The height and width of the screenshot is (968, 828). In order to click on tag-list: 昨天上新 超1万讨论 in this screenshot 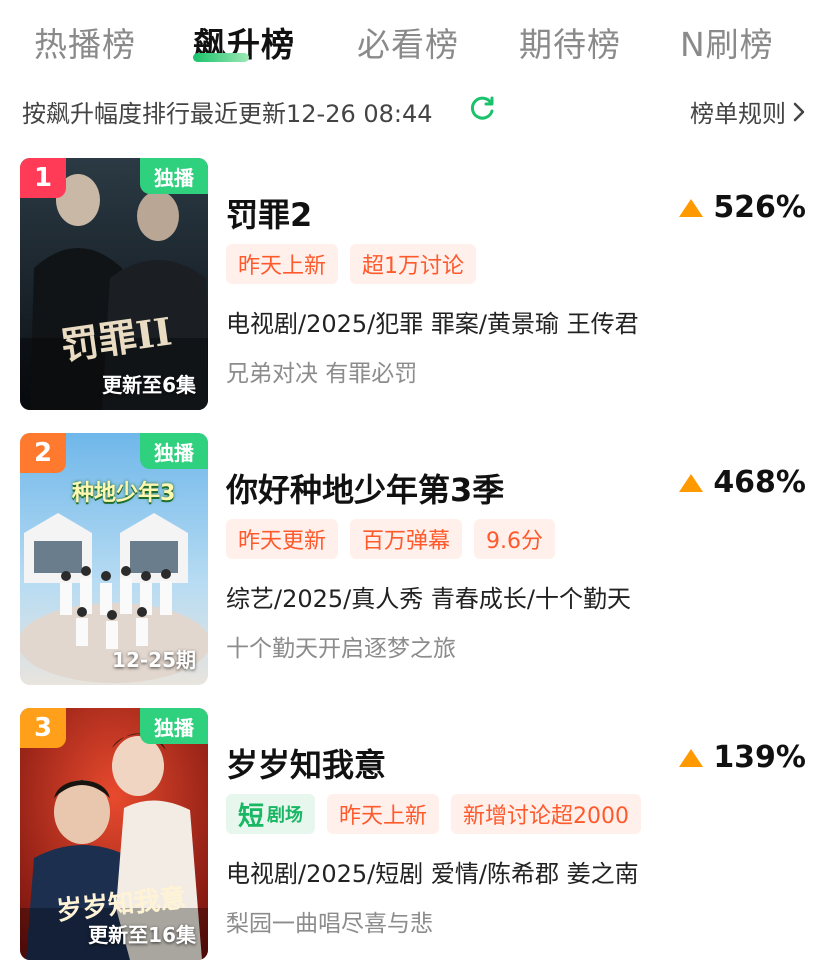, I will do `click(351, 264)`.